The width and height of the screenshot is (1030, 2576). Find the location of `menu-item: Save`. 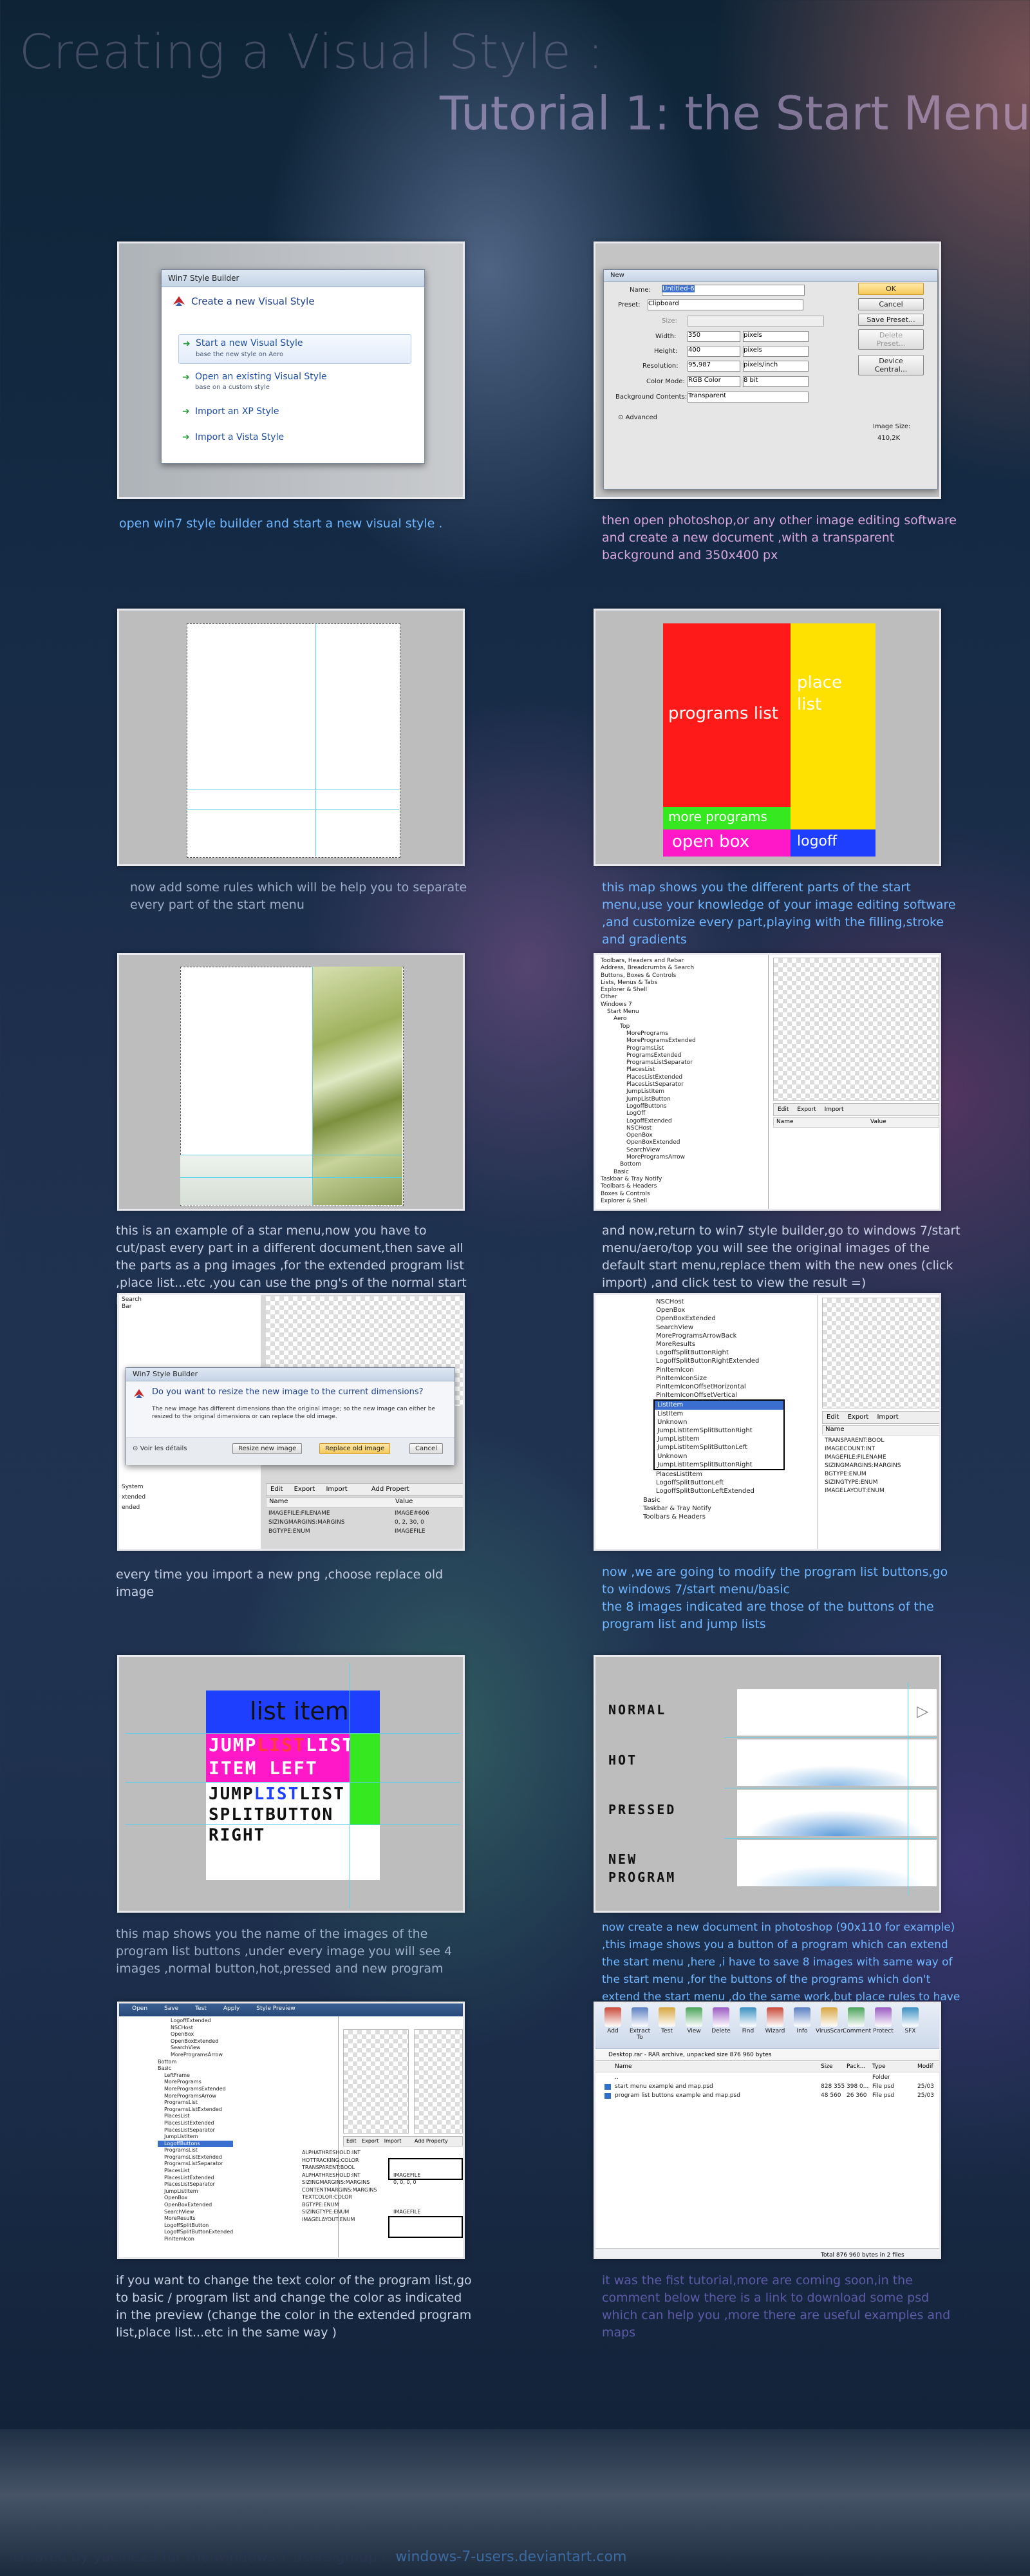

menu-item: Save is located at coordinates (171, 2008).